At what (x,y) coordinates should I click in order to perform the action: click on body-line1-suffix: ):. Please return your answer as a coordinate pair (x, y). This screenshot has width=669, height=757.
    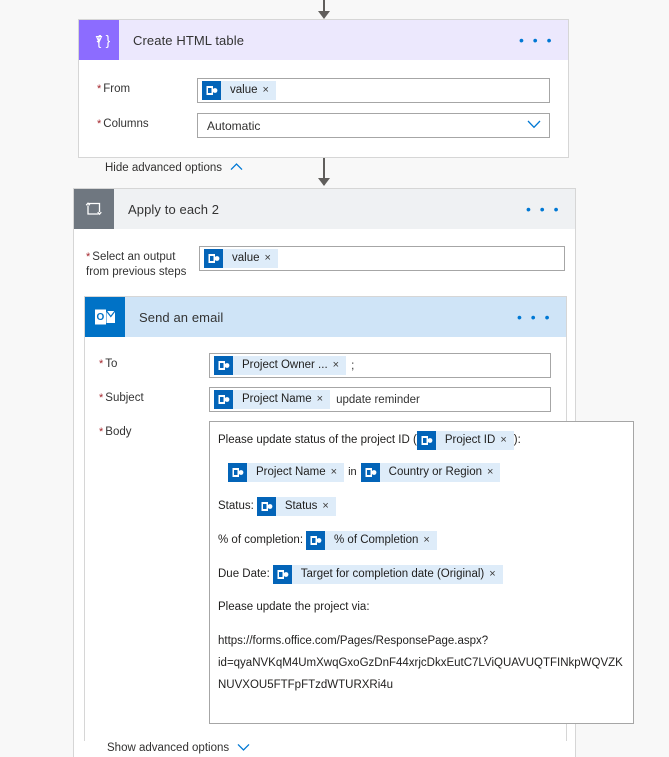
    Looking at the image, I should click on (517, 440).